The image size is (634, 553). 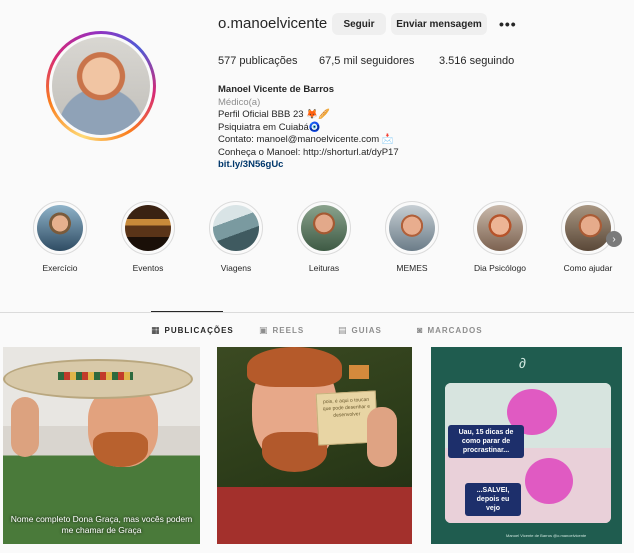 What do you see at coordinates (420, 330) in the screenshot?
I see `tagged-icon: ◙` at bounding box center [420, 330].